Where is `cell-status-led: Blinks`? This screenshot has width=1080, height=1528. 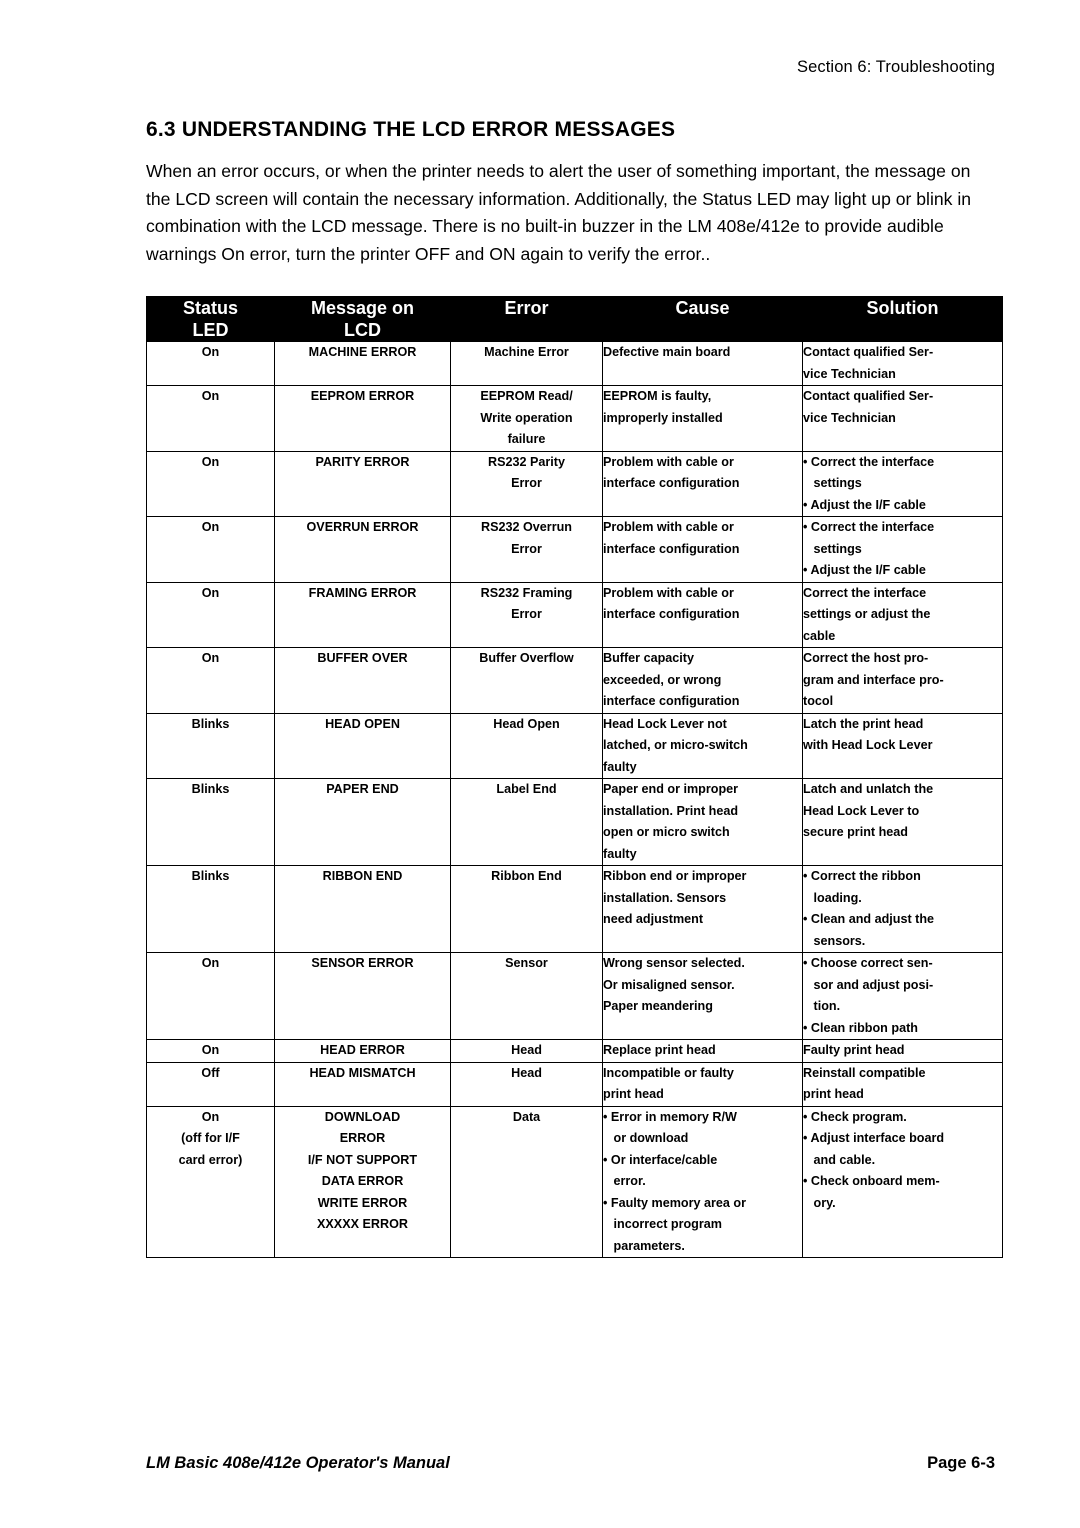 cell-status-led: Blinks is located at coordinates (210, 909).